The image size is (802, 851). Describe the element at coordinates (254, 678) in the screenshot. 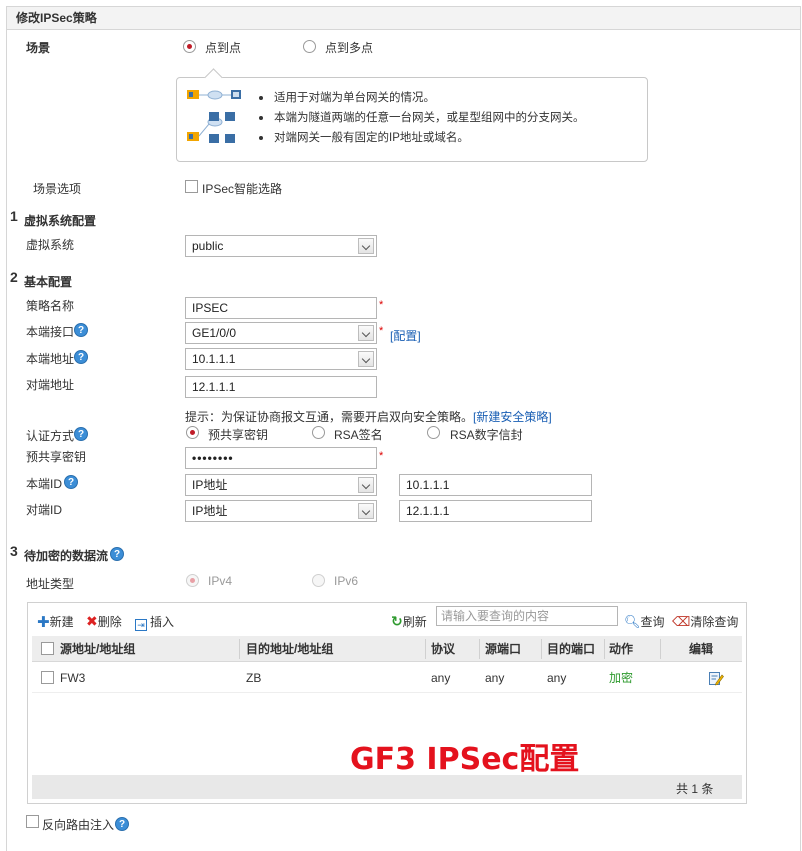

I see `cell-dst: ZB` at that location.